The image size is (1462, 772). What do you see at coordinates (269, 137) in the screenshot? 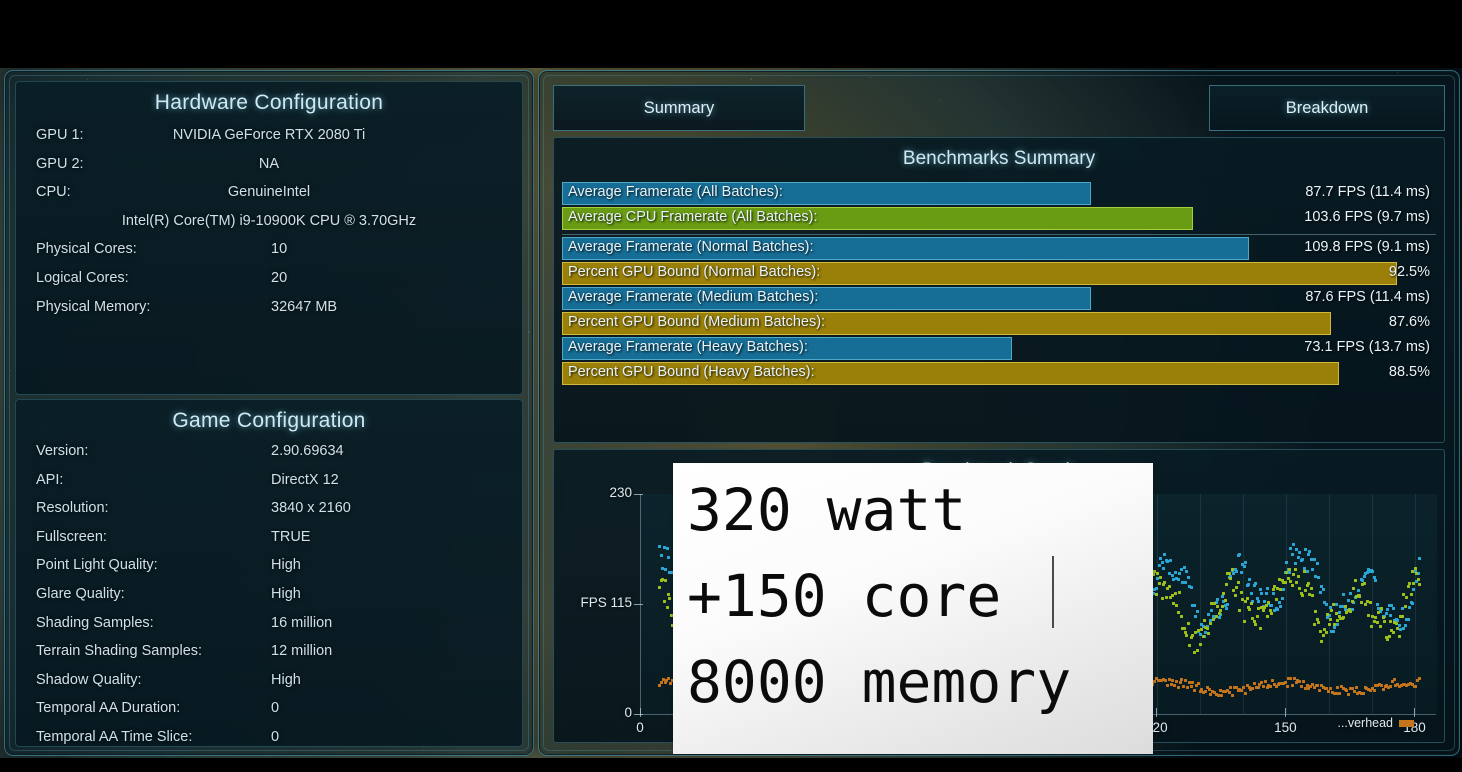
I see `config-row: GPU 1: NVIDIA GeForce RTX 2080 Ti` at bounding box center [269, 137].